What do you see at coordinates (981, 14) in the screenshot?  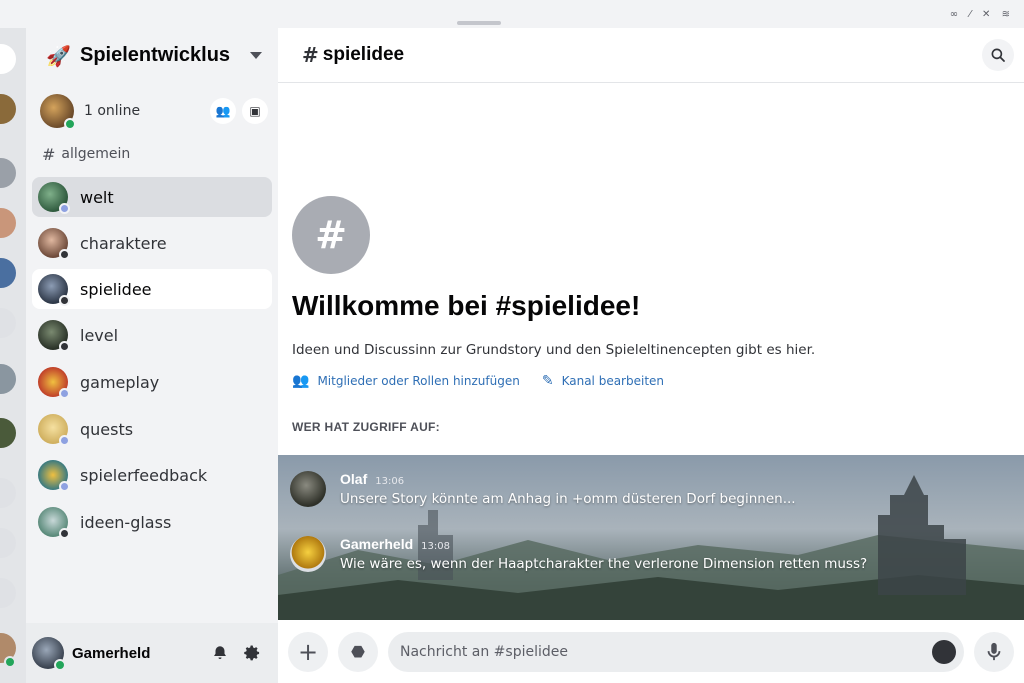 I see `system-status-icons: ∞ ⁄ ✕ ≋` at bounding box center [981, 14].